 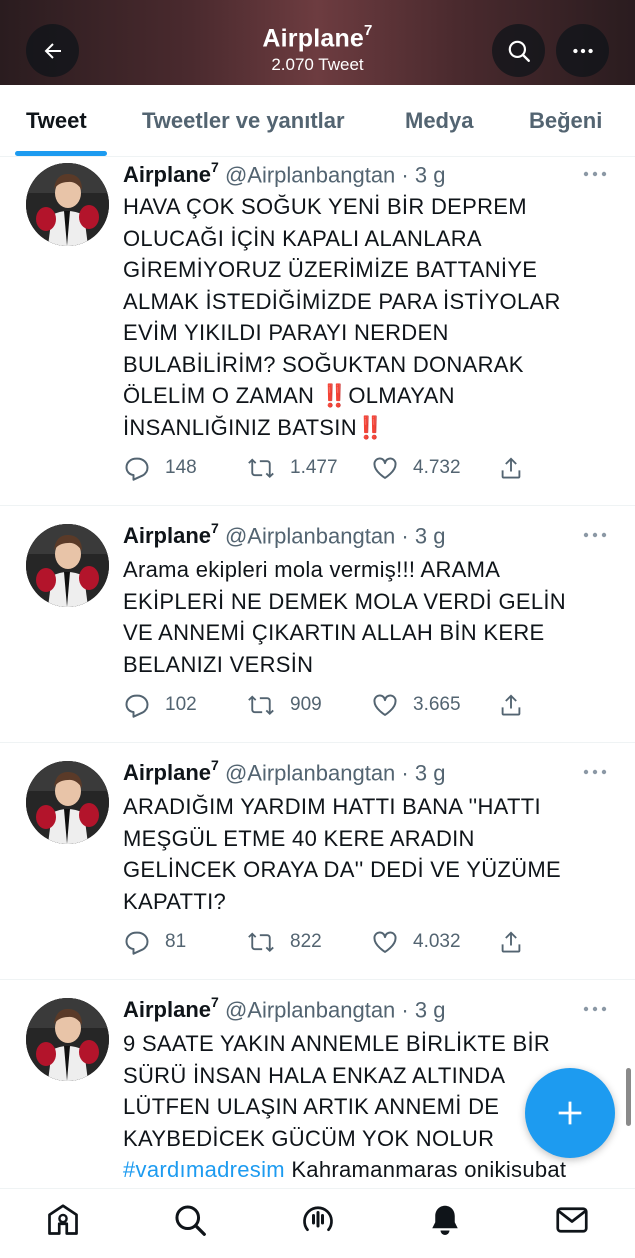 What do you see at coordinates (416, 705) in the screenshot?
I see `like-button: 3.665` at bounding box center [416, 705].